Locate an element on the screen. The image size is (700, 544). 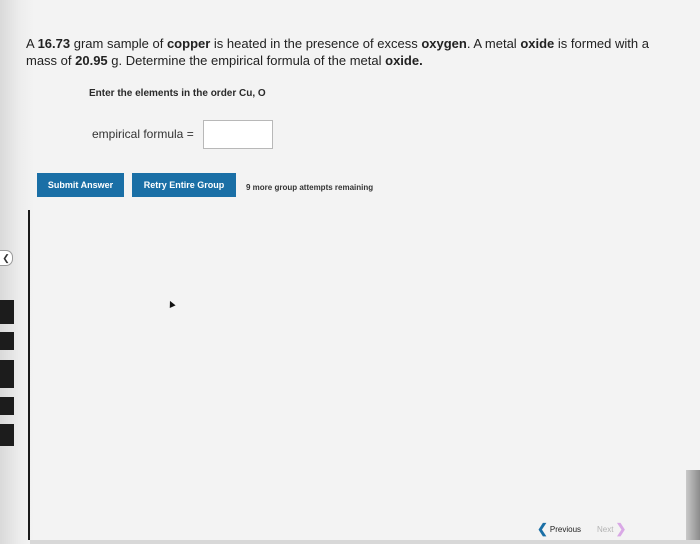
copper-mass-value: 16.73 is located at coordinates (54, 43).